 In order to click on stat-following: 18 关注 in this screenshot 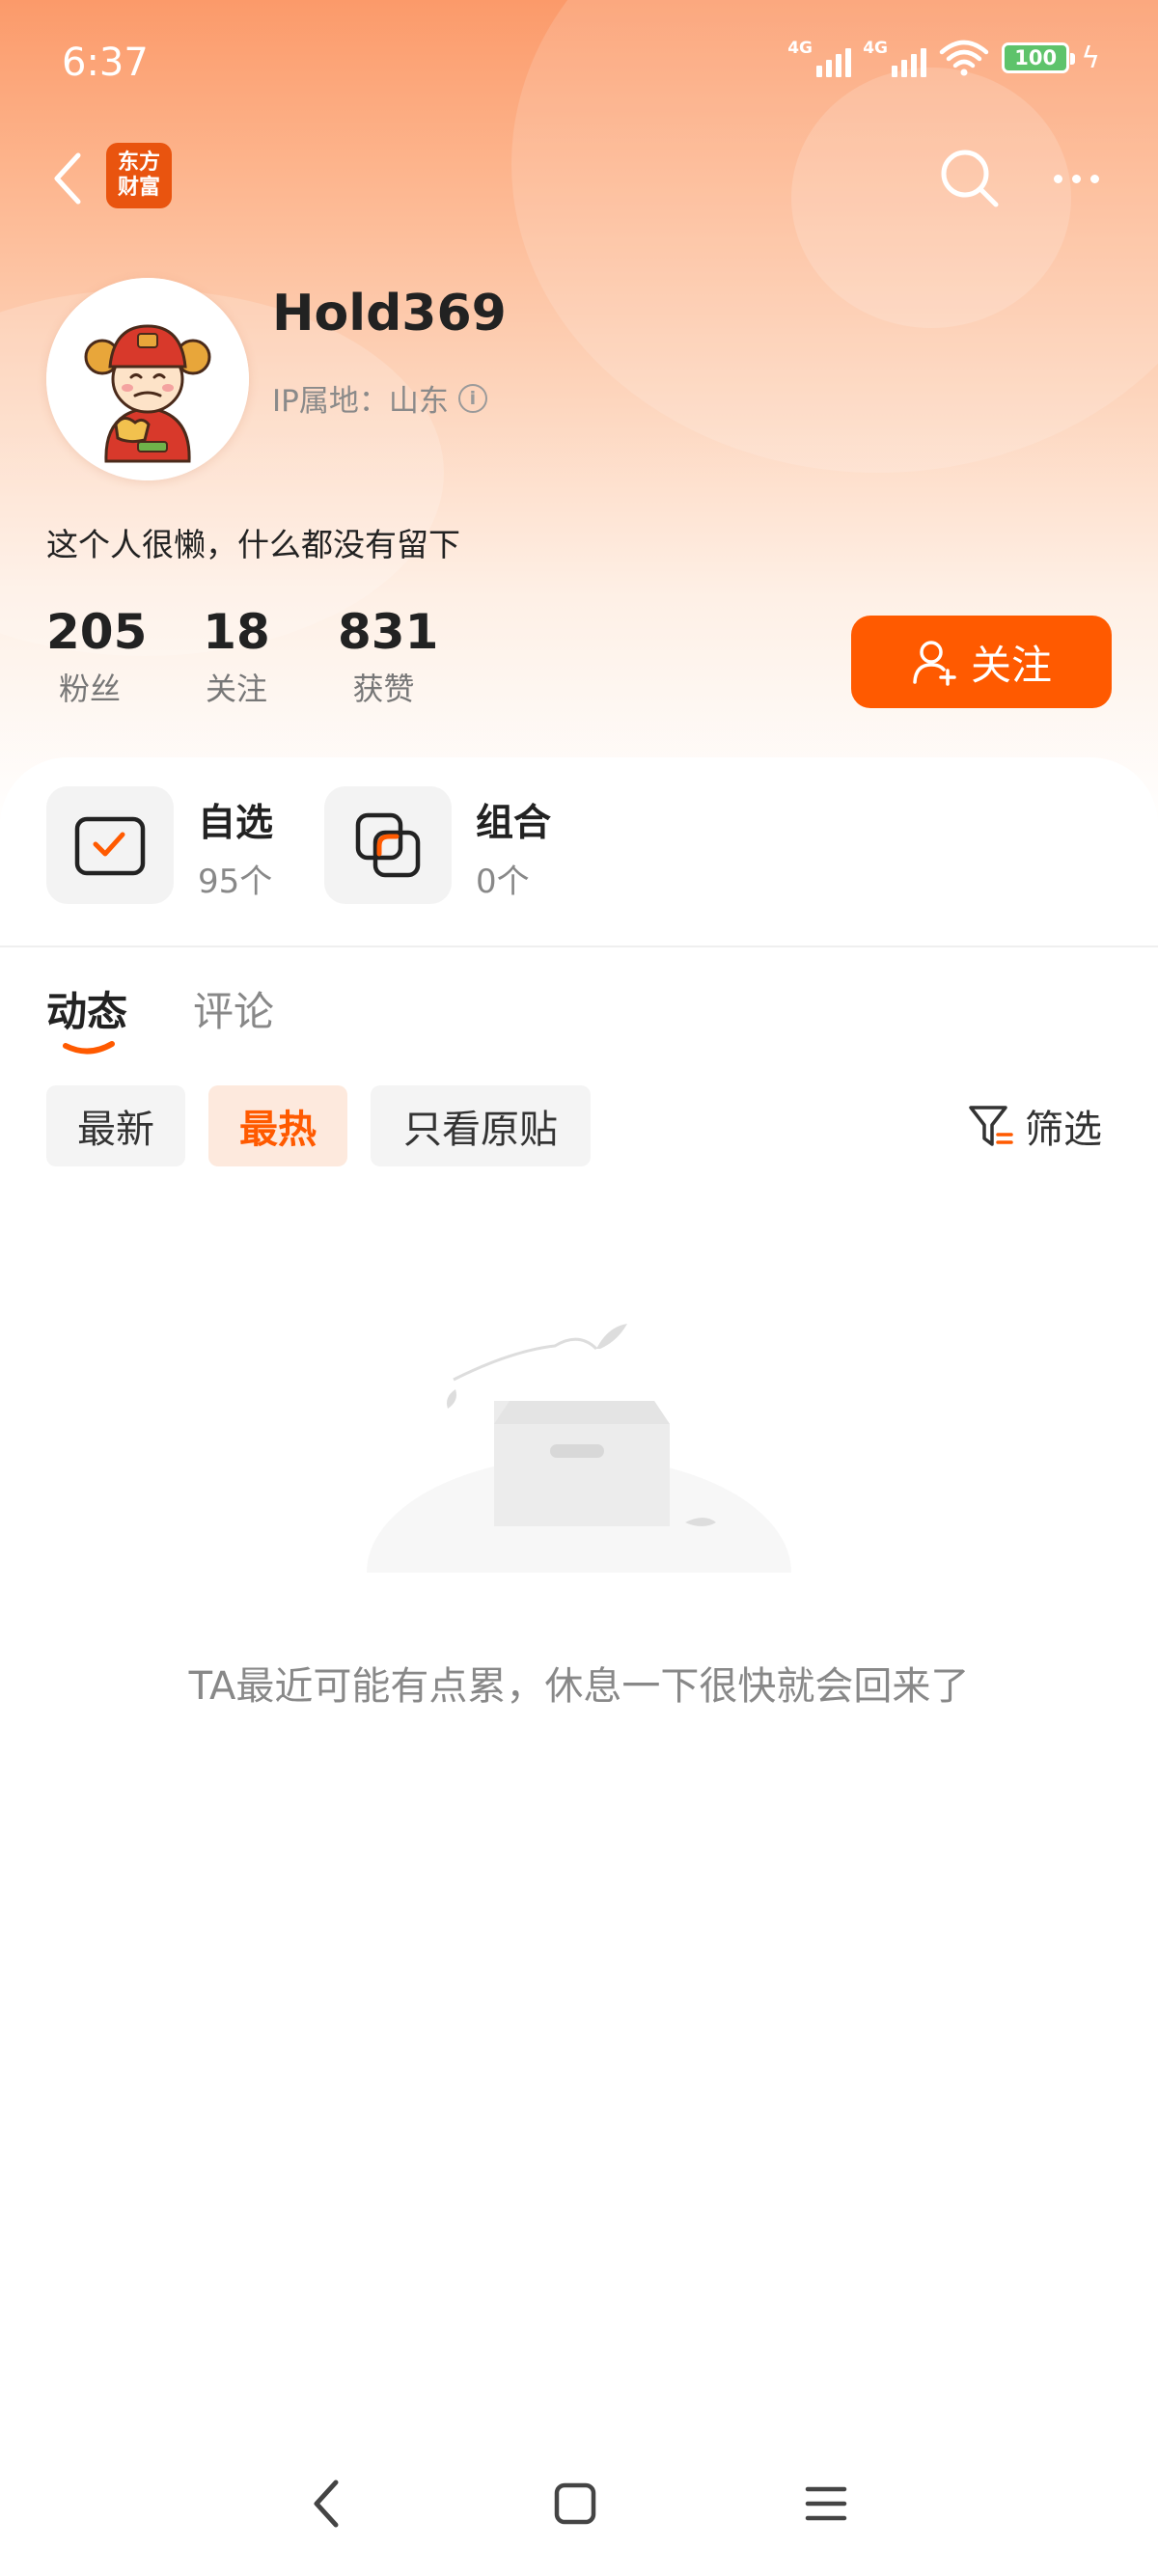, I will do `click(236, 656)`.